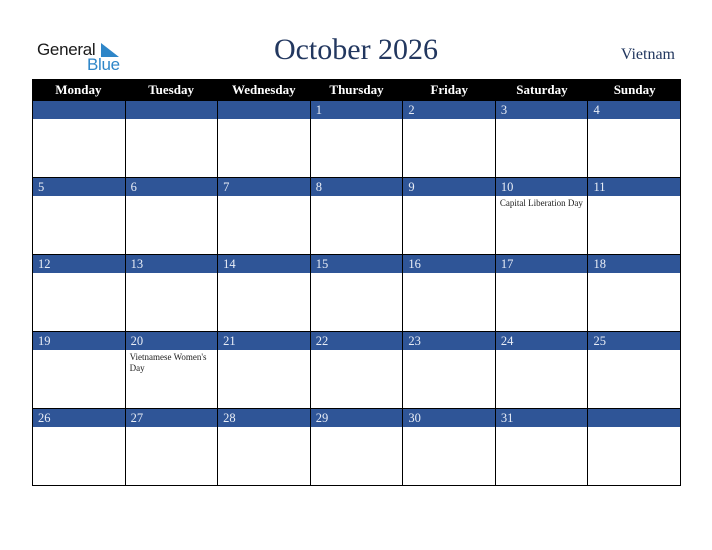  What do you see at coordinates (542, 293) in the screenshot?
I see `day-cell: 17` at bounding box center [542, 293].